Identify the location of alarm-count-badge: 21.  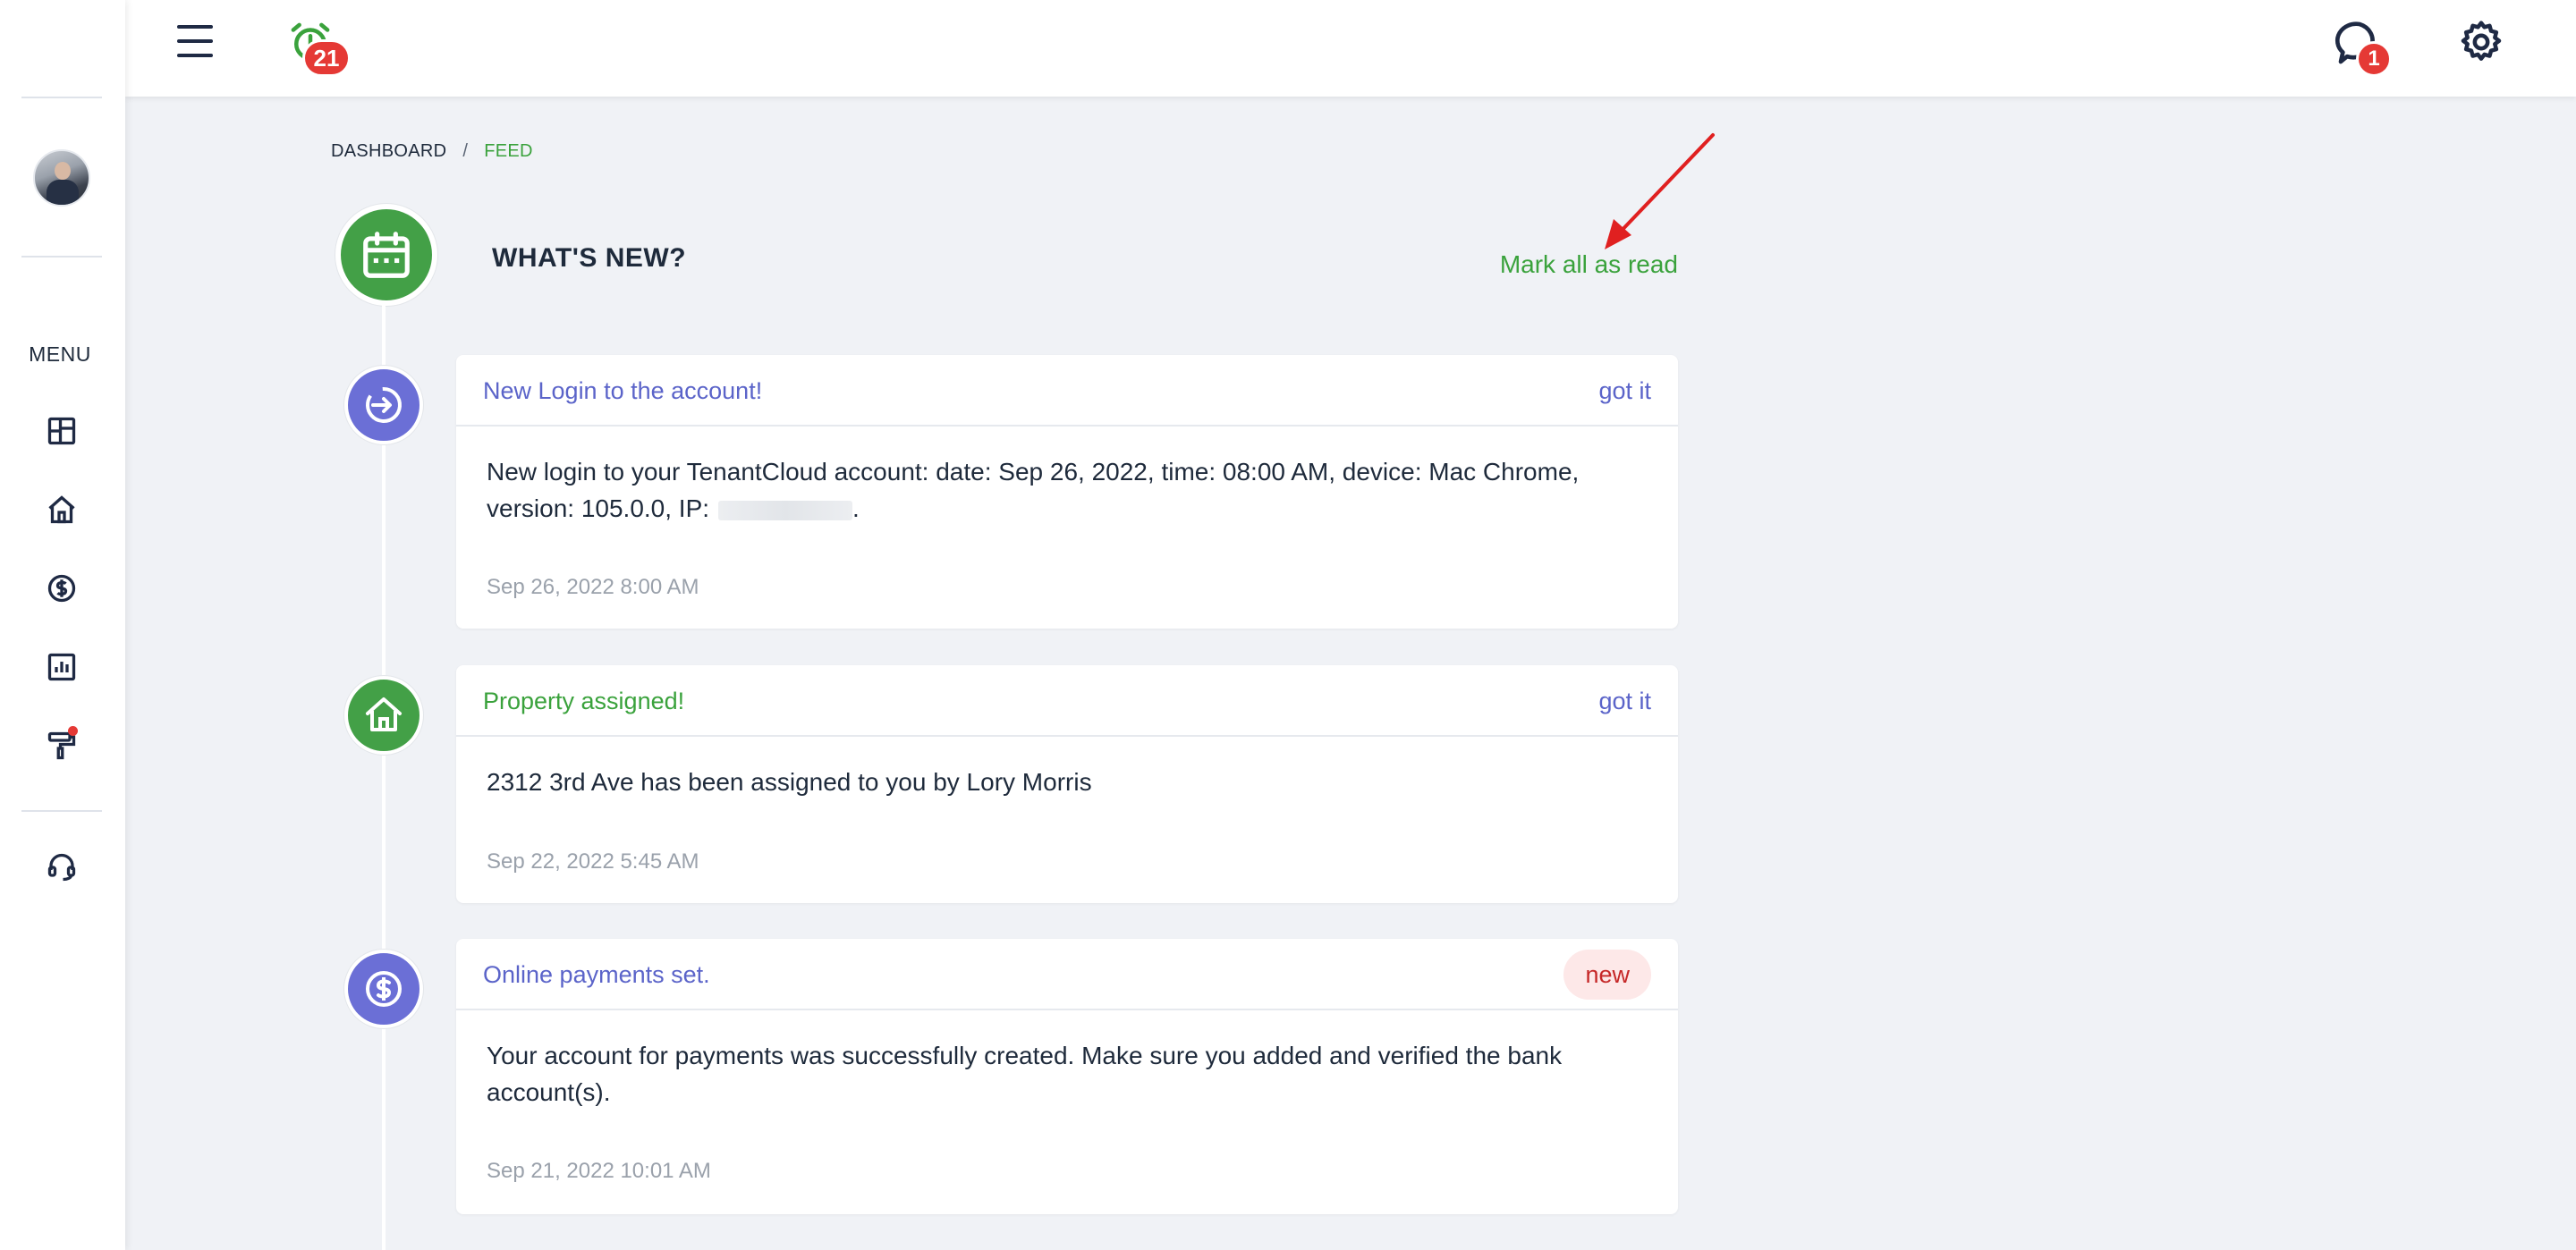
(326, 58).